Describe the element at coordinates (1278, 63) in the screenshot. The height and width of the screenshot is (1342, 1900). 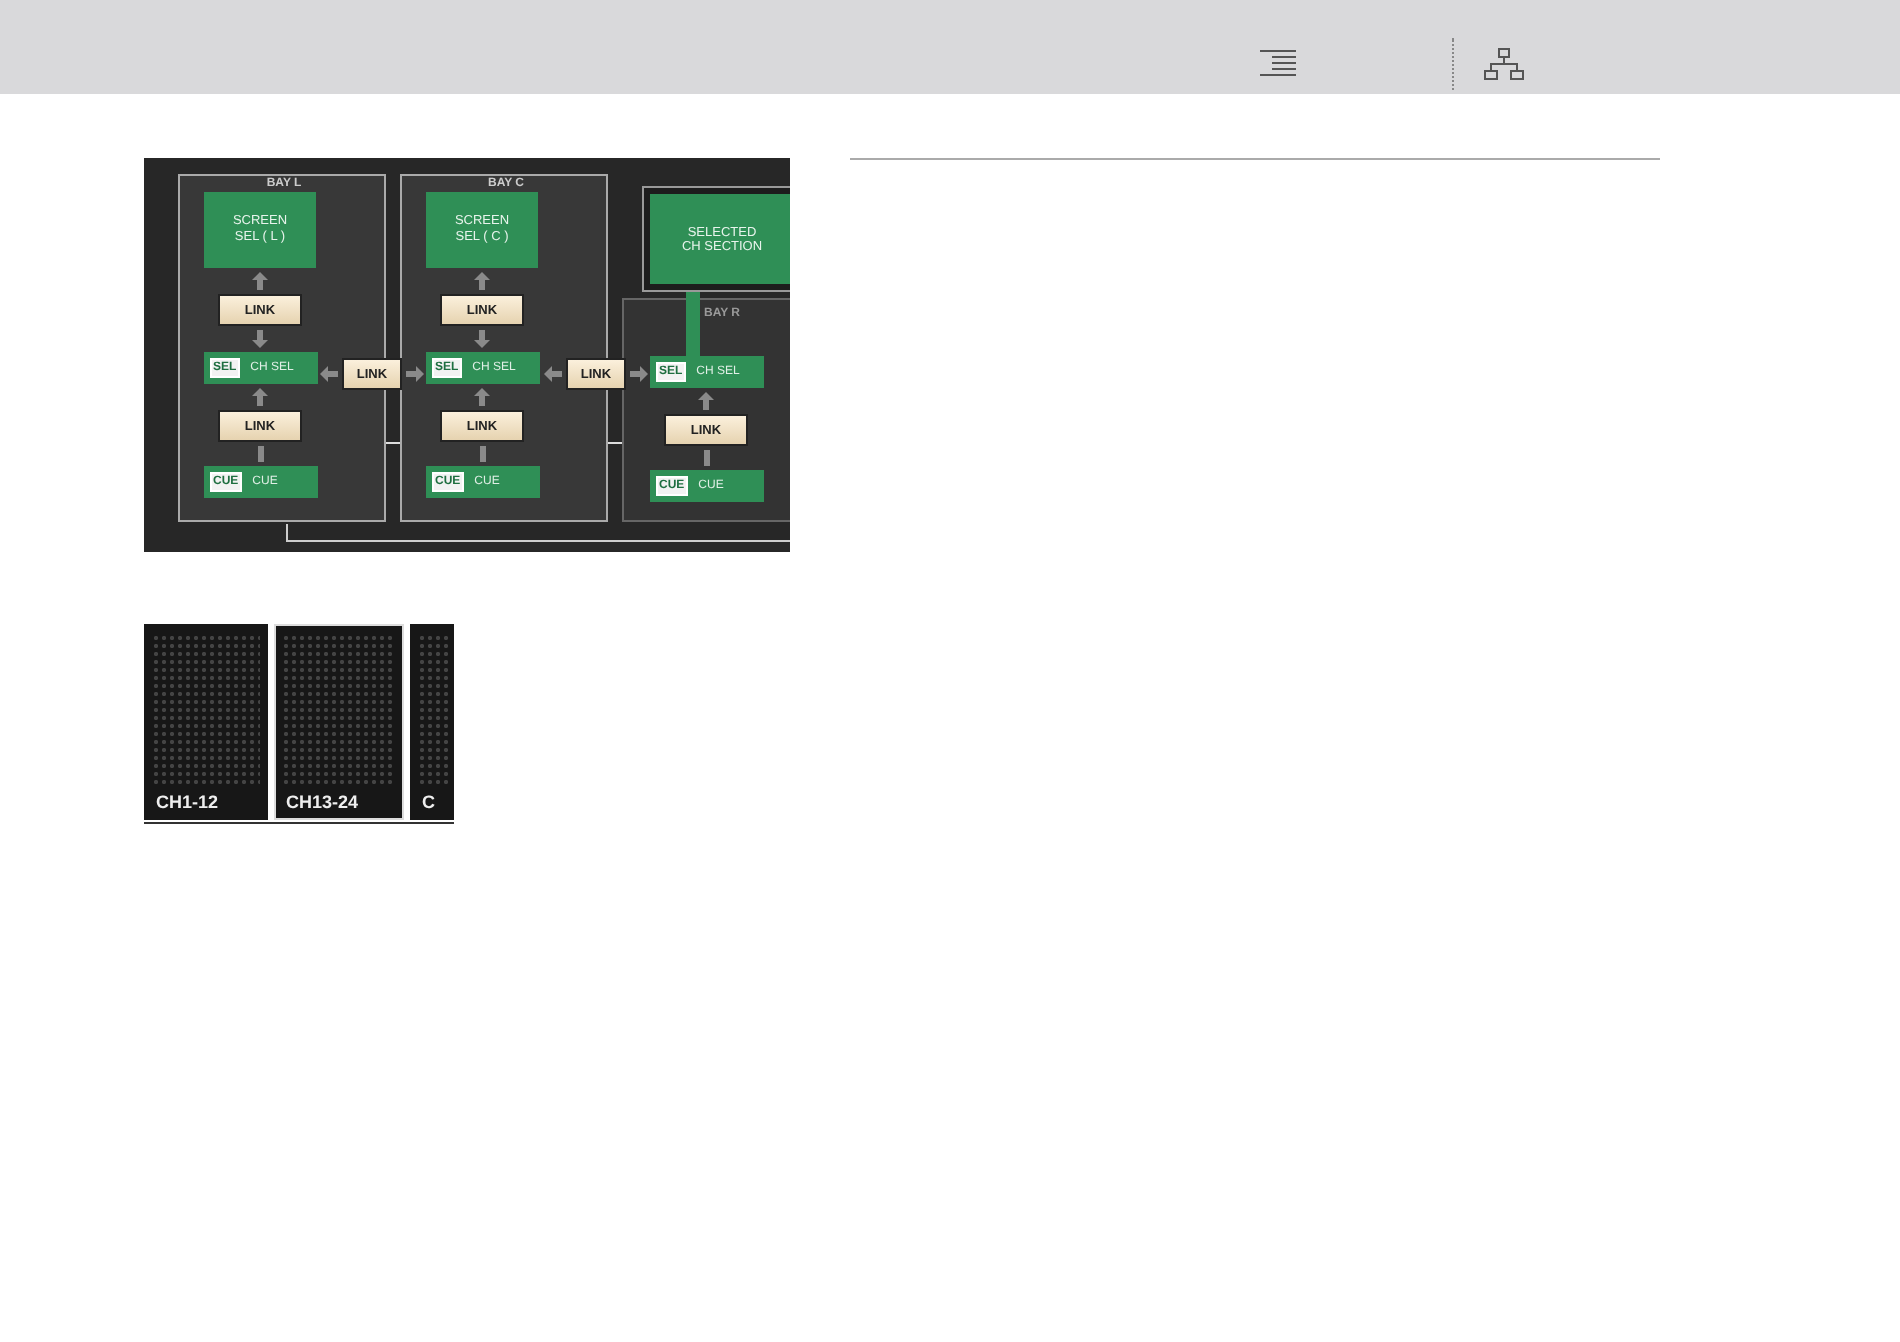
I see `table-of-contents-icon` at that location.